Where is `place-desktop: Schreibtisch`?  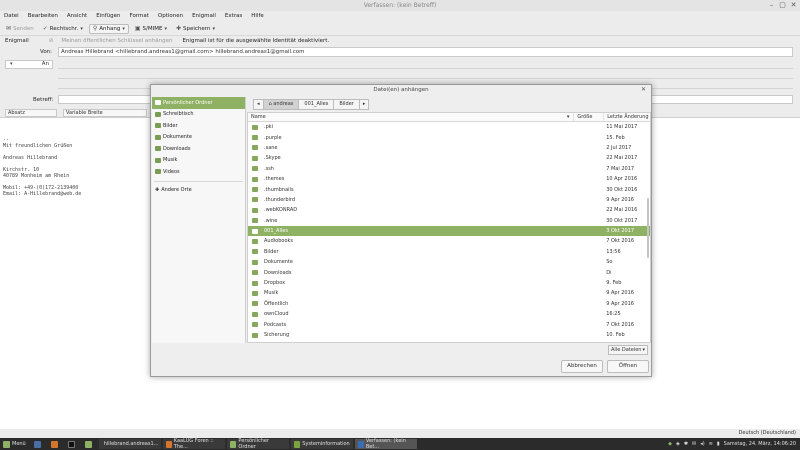 place-desktop: Schreibtisch is located at coordinates (198, 115).